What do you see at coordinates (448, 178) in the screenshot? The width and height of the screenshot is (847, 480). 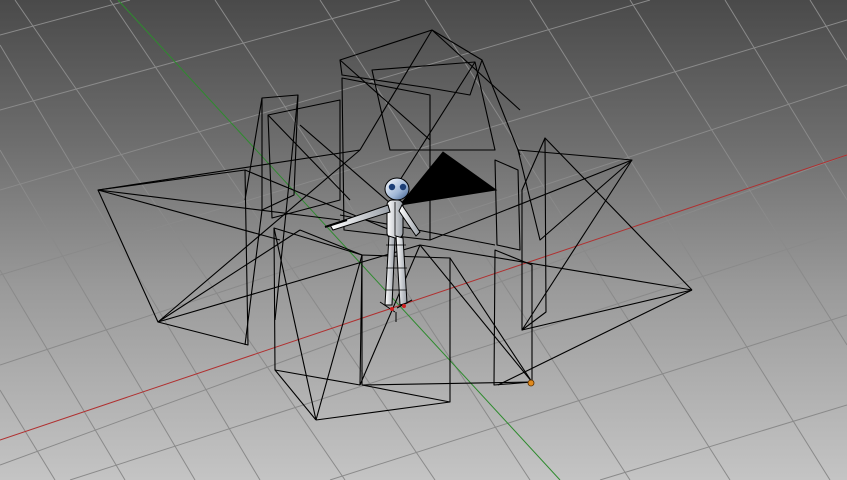 I see `spotlight-cone` at bounding box center [448, 178].